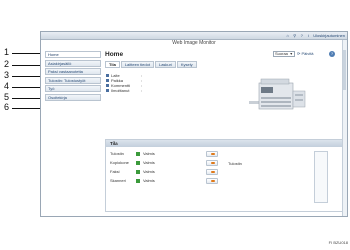 The height and width of the screenshot is (250, 350). Describe the element at coordinates (332, 54) in the screenshot. I see `help-button: ?` at that location.